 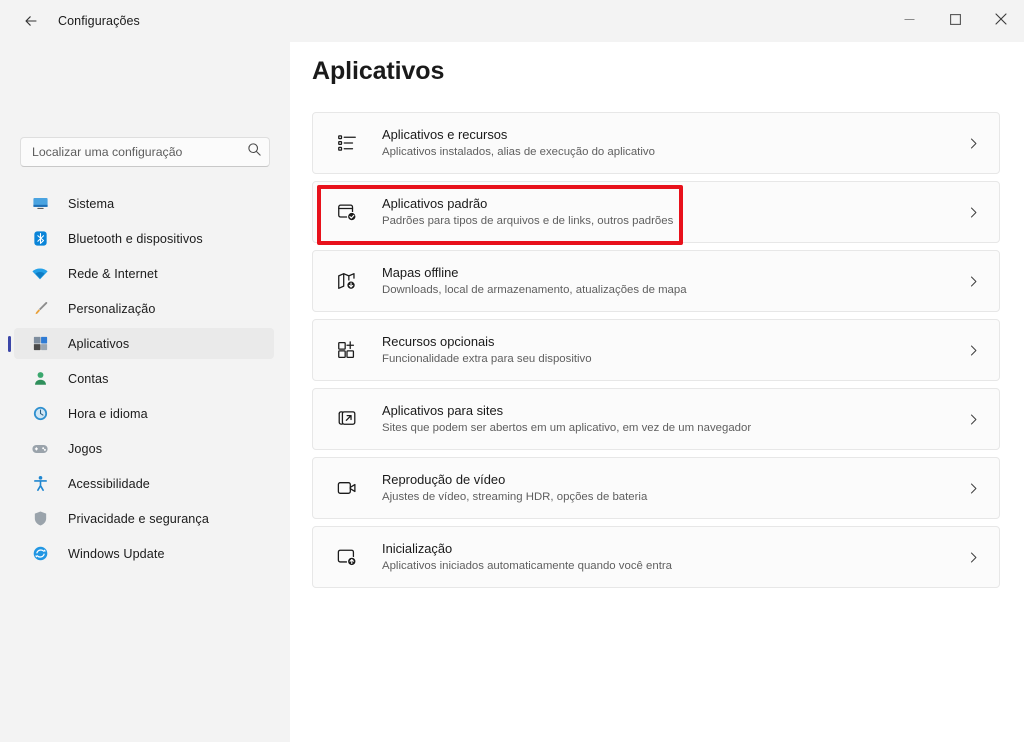 I want to click on card-title: Reprodução de vídeo, so click(x=444, y=479).